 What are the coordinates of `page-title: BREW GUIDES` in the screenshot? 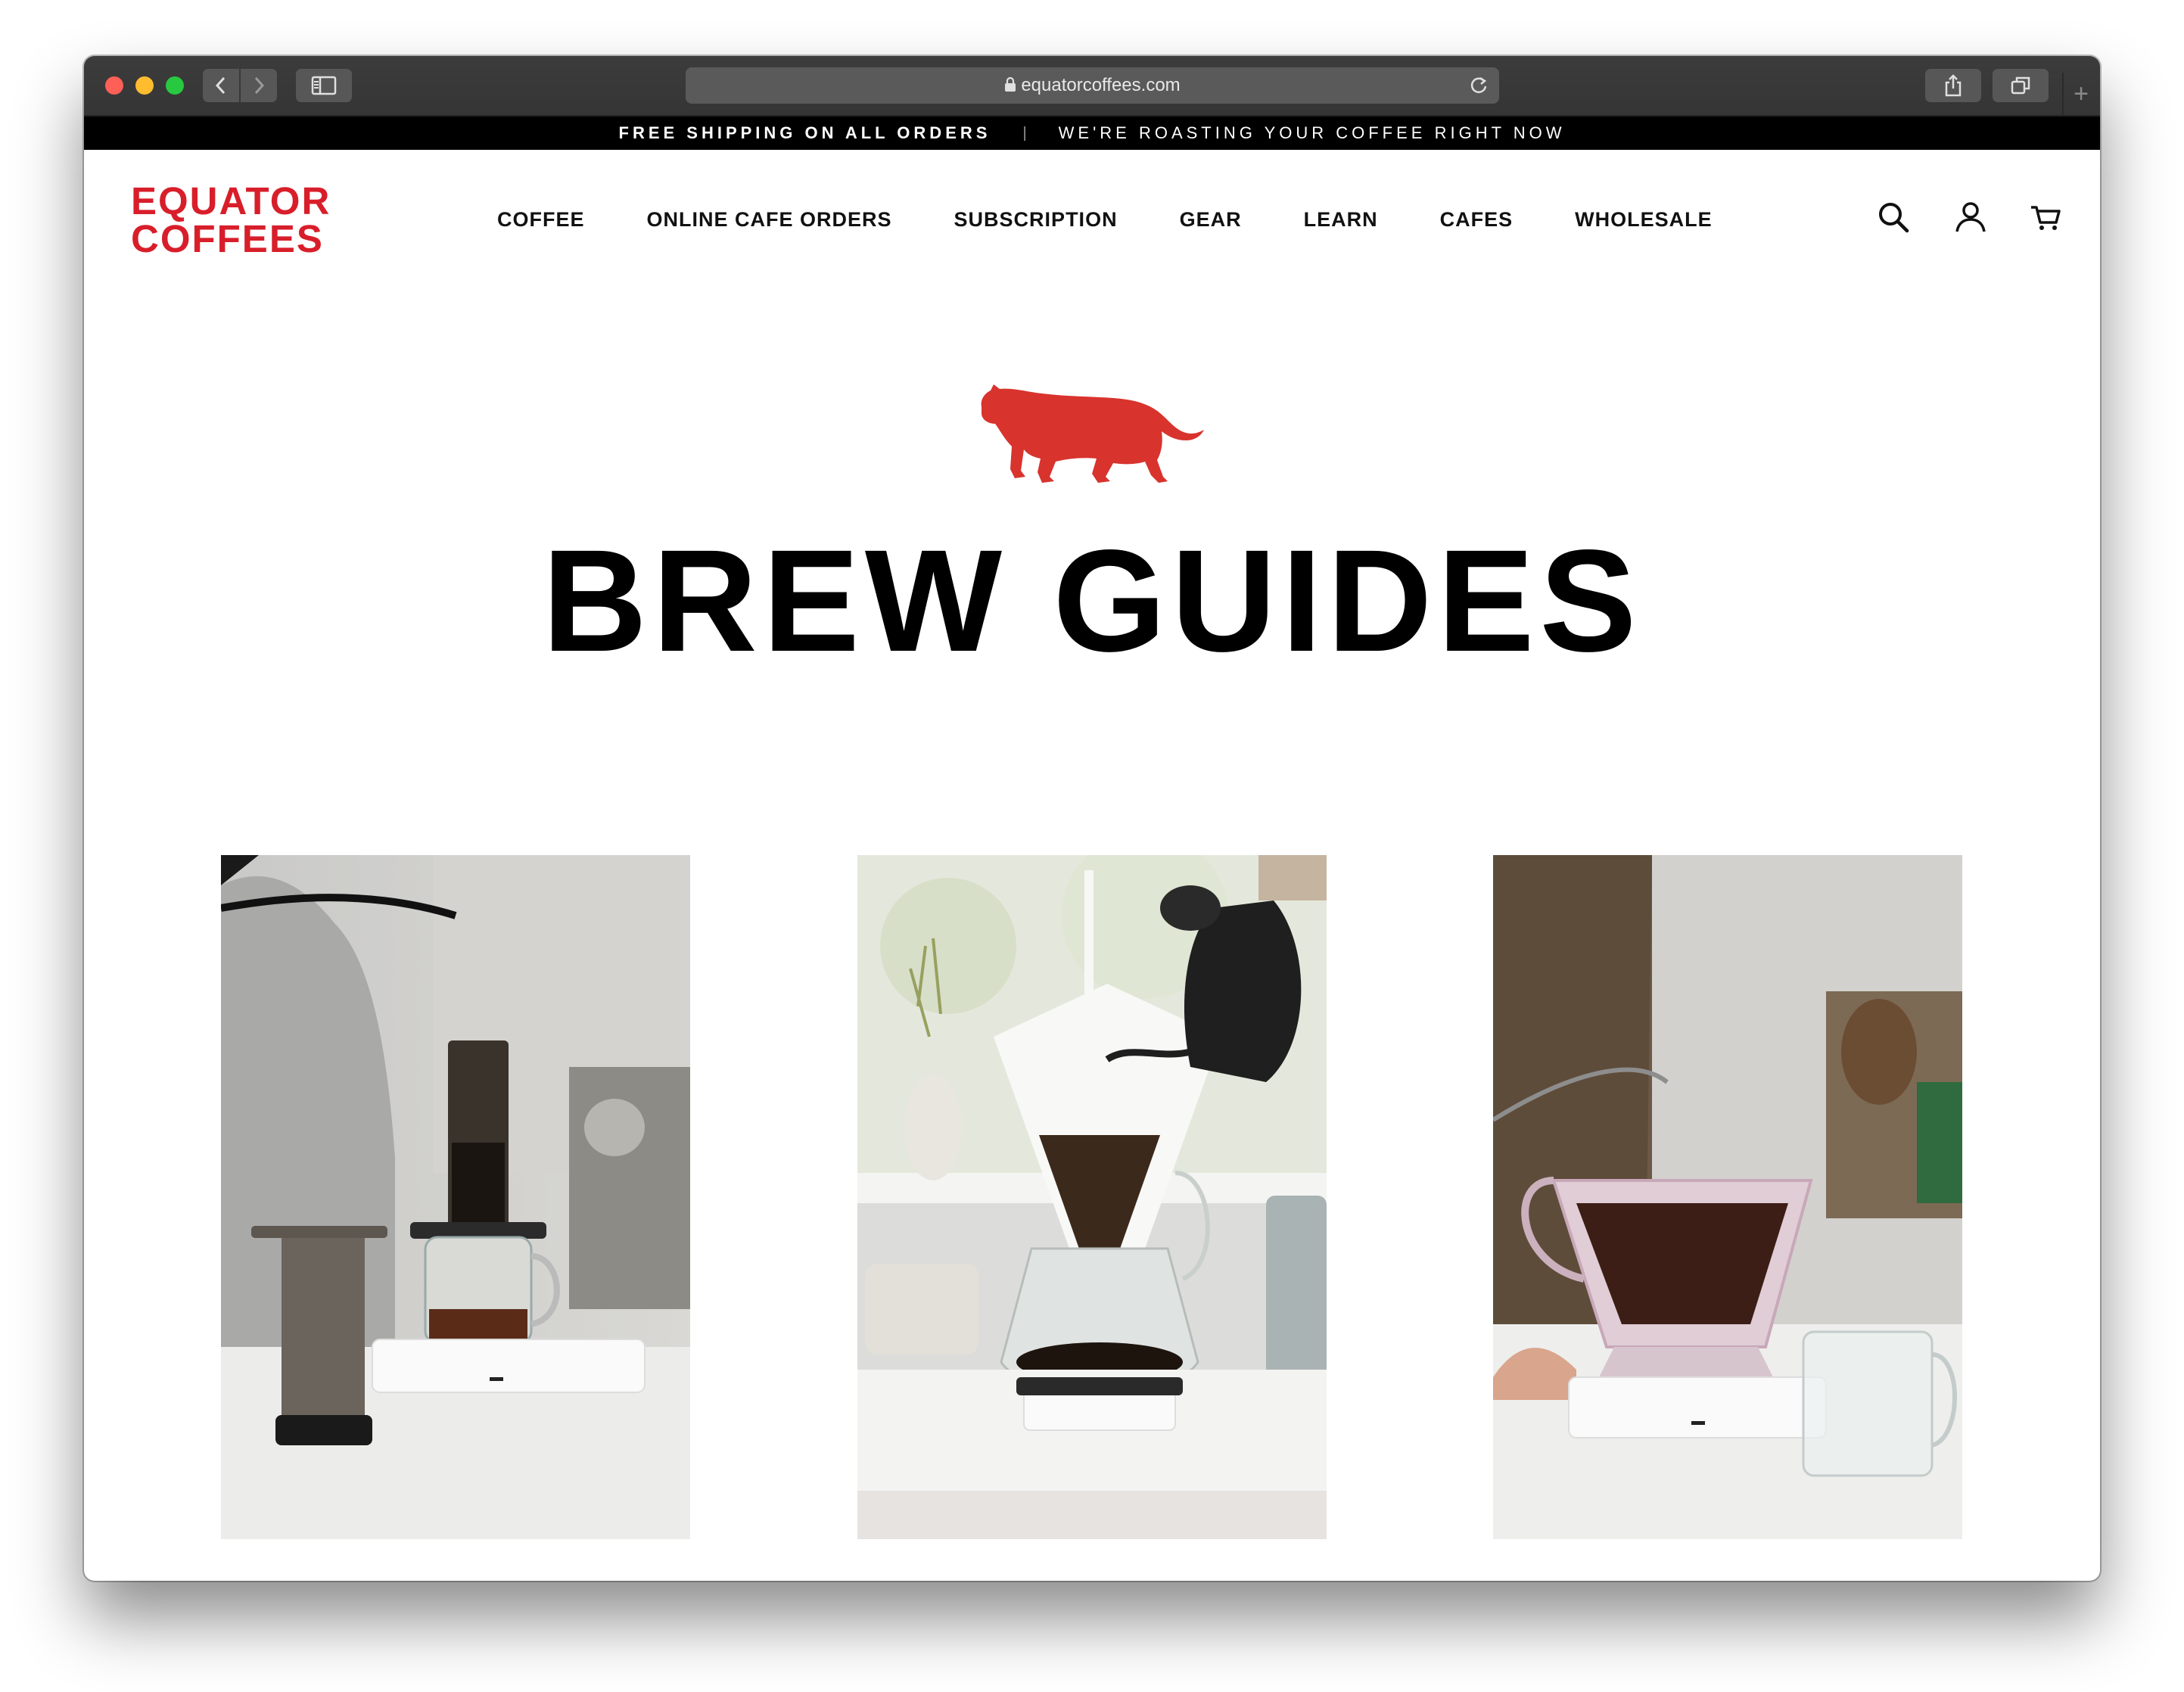 It's located at (1092, 600).